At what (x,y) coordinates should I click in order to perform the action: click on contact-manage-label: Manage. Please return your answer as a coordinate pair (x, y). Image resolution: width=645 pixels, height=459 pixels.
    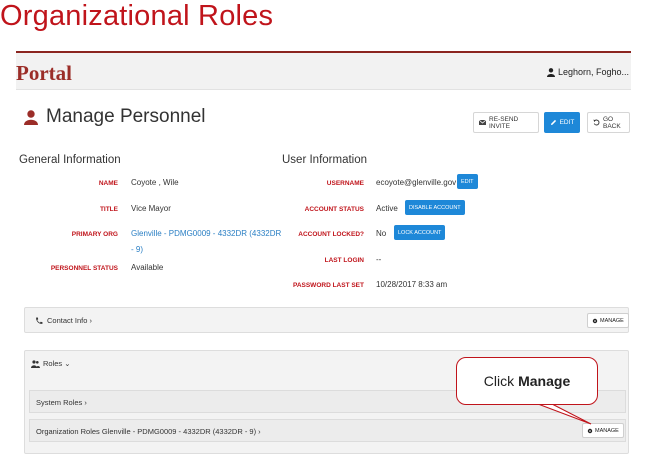
    Looking at the image, I should click on (612, 320).